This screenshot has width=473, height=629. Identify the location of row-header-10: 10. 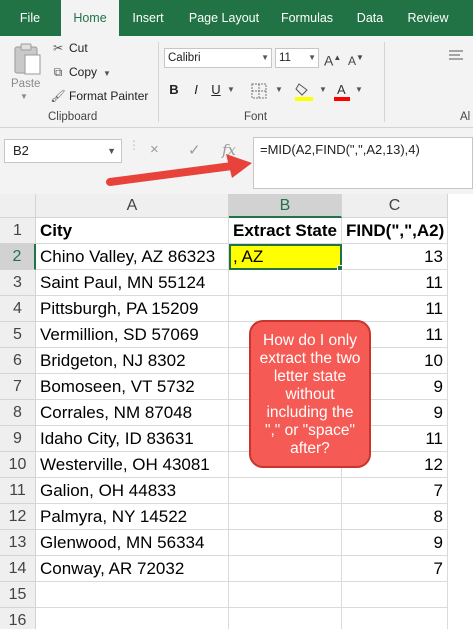
(18, 465).